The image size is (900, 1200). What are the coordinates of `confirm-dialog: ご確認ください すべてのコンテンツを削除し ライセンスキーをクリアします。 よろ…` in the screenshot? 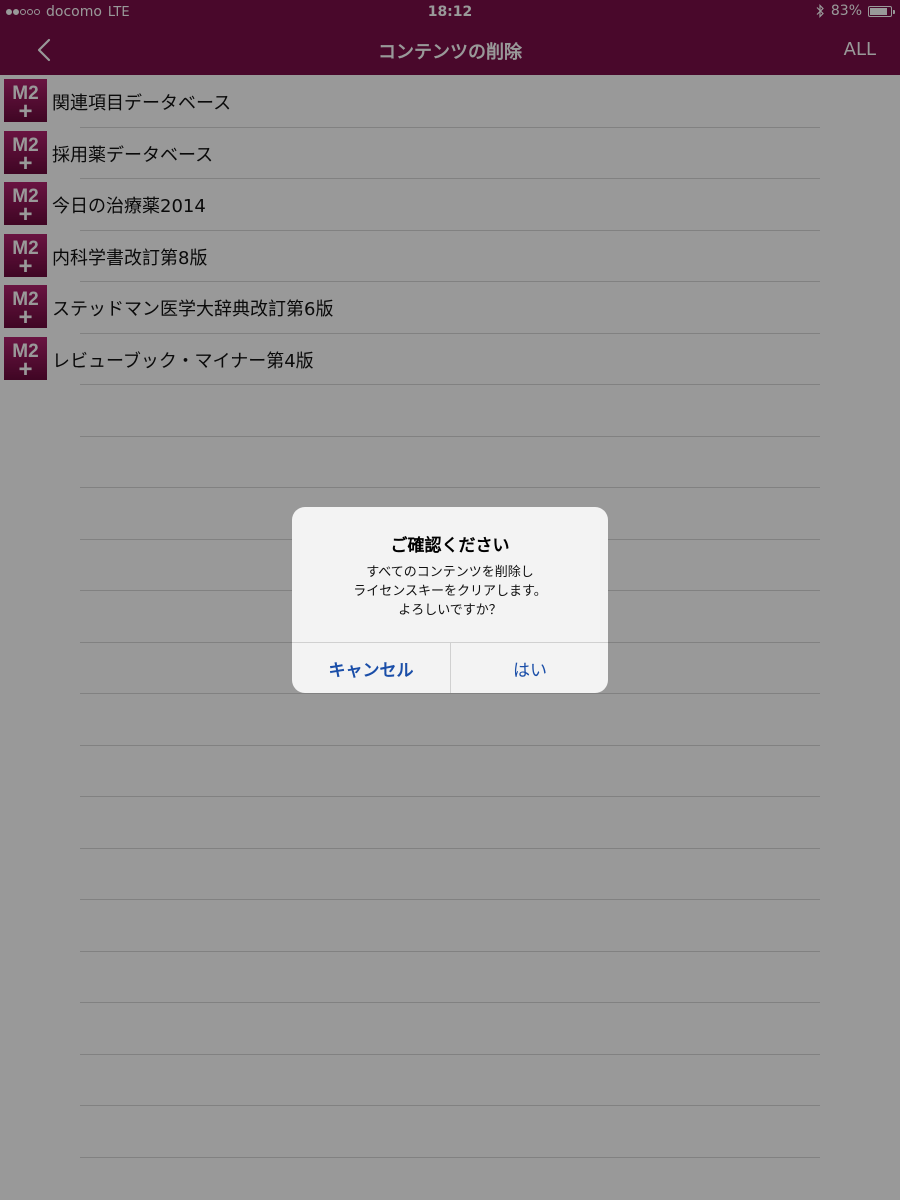 It's located at (450, 600).